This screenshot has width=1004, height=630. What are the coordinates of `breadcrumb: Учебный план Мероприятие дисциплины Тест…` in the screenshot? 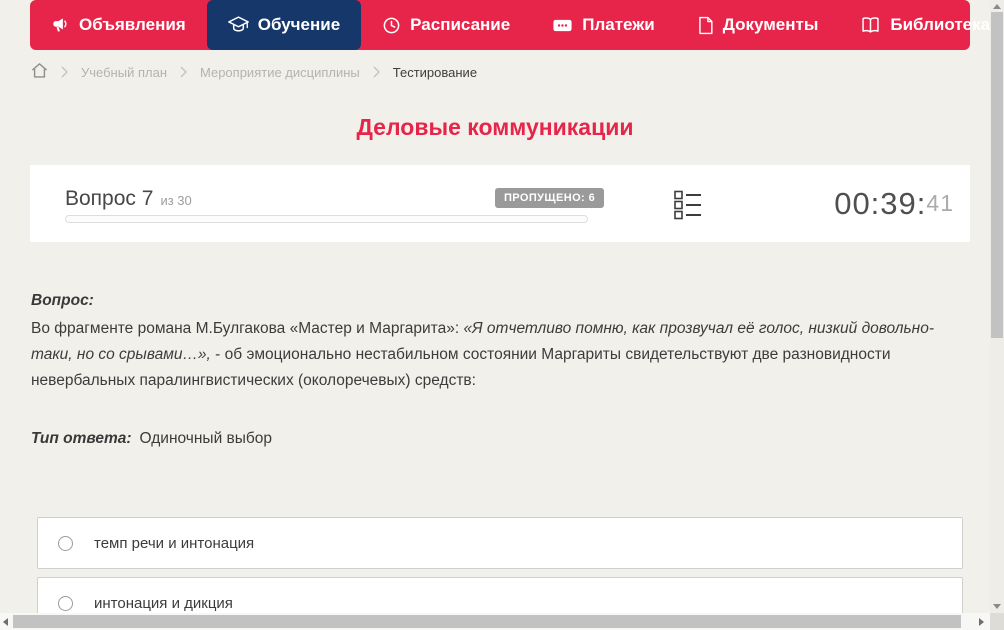 It's located at (254, 72).